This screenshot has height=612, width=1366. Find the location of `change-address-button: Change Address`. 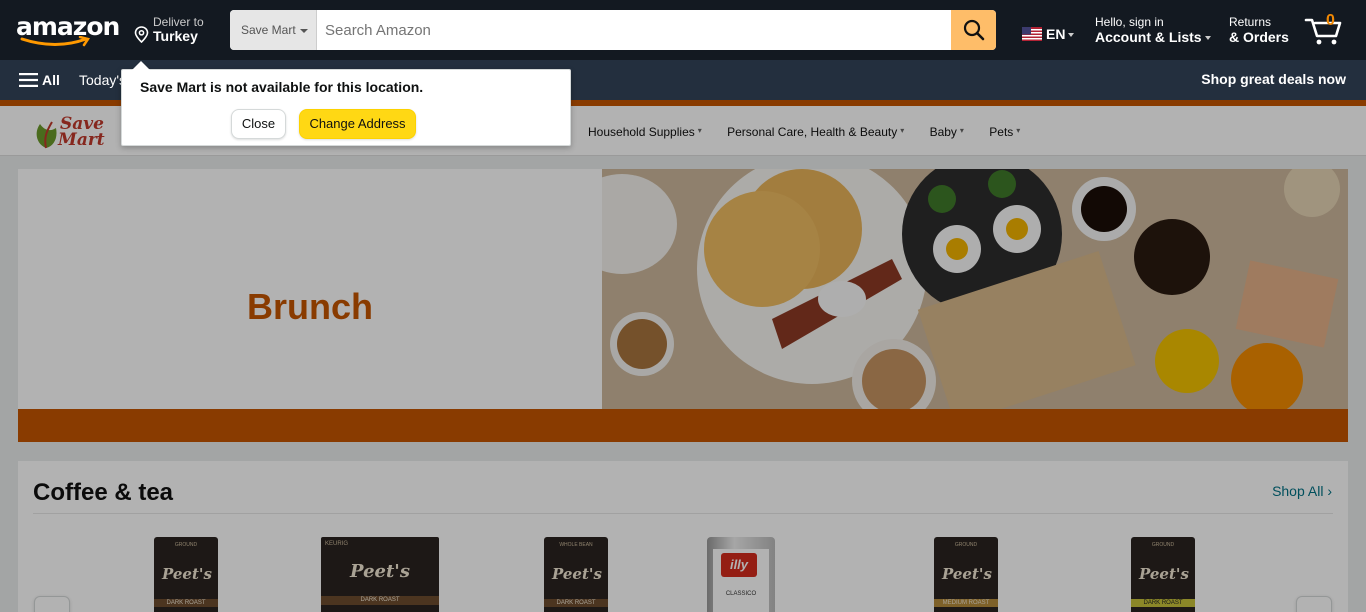

change-address-button: Change Address is located at coordinates (357, 124).